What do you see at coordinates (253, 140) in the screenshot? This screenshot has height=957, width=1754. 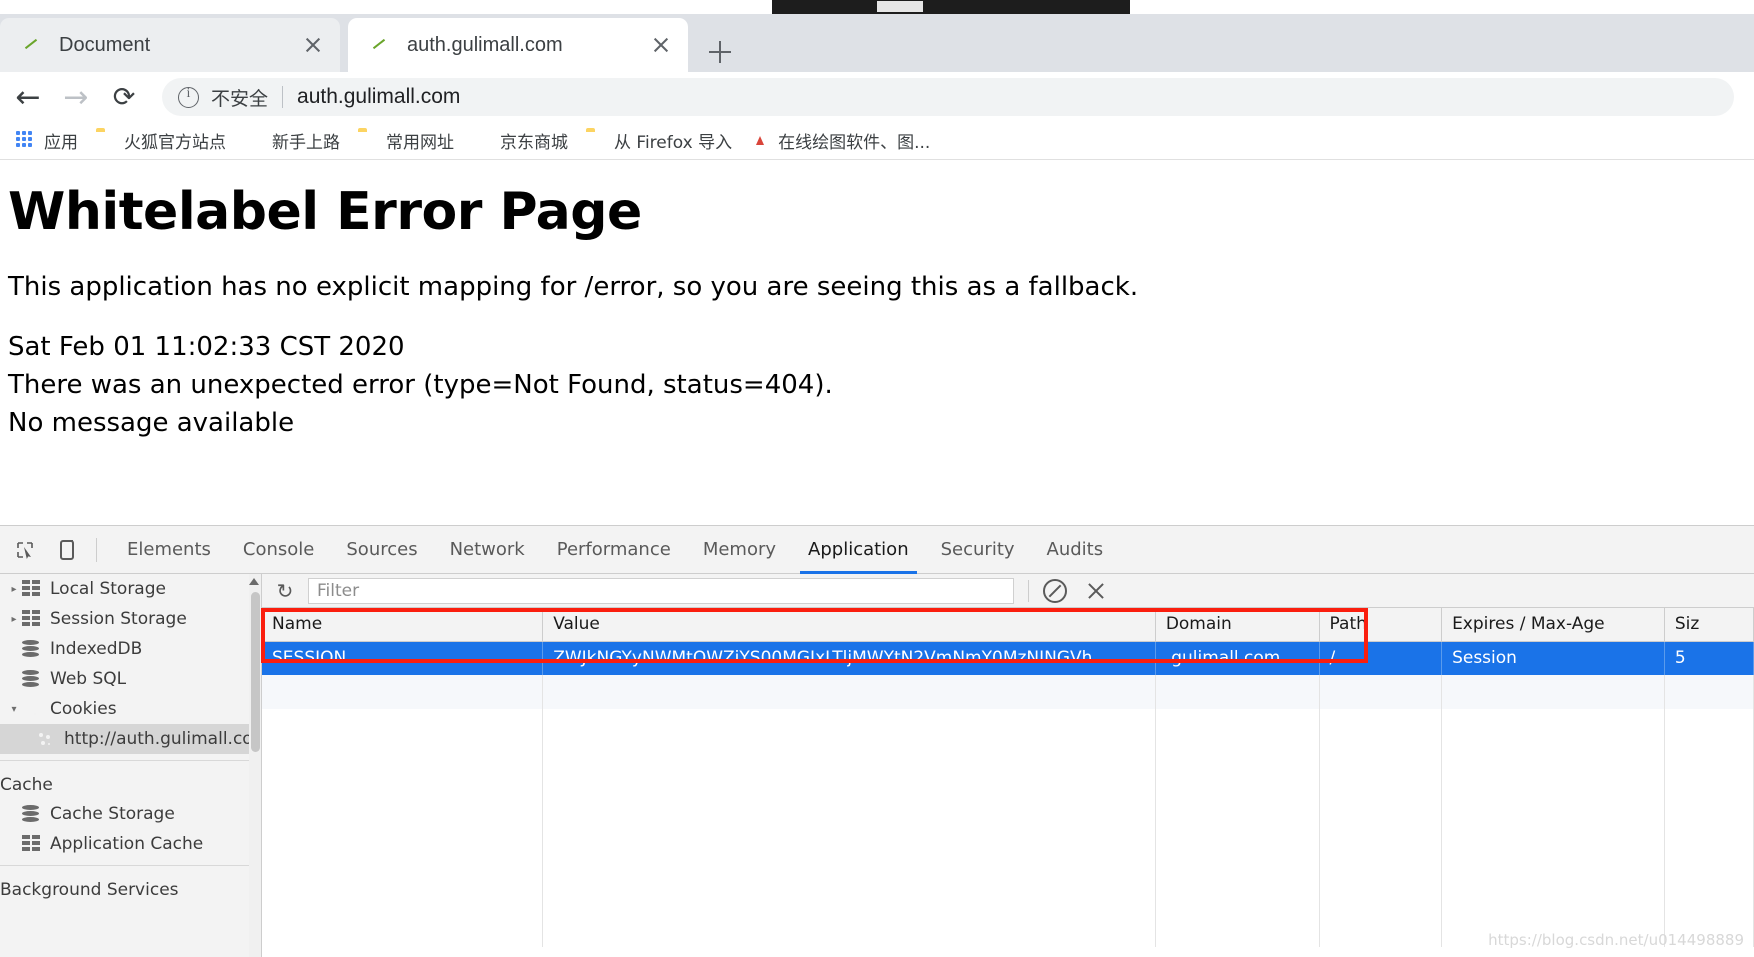 I see `firefox-icon` at bounding box center [253, 140].